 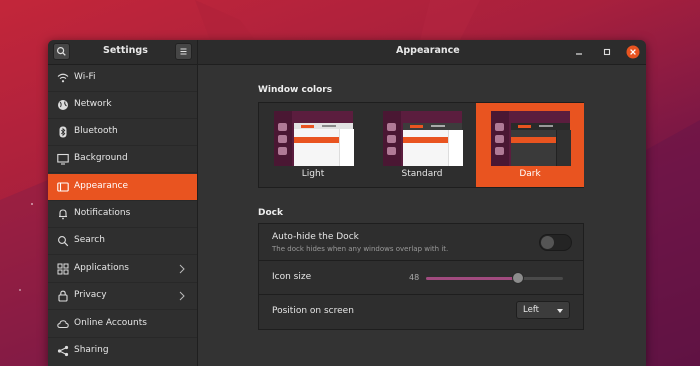 What do you see at coordinates (530, 174) in the screenshot?
I see `theme-label: Dark` at bounding box center [530, 174].